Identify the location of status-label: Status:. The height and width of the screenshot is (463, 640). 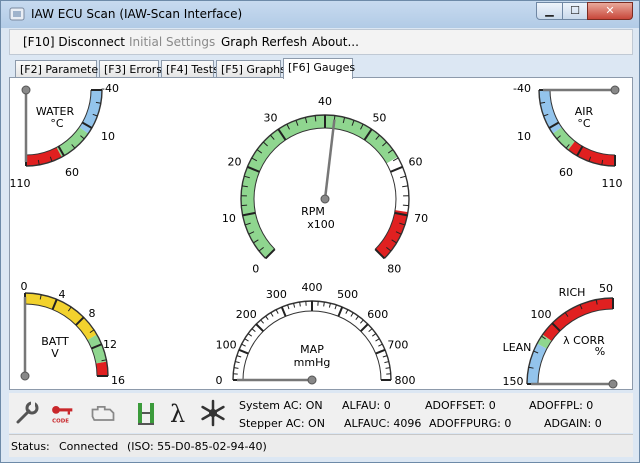
(30, 446).